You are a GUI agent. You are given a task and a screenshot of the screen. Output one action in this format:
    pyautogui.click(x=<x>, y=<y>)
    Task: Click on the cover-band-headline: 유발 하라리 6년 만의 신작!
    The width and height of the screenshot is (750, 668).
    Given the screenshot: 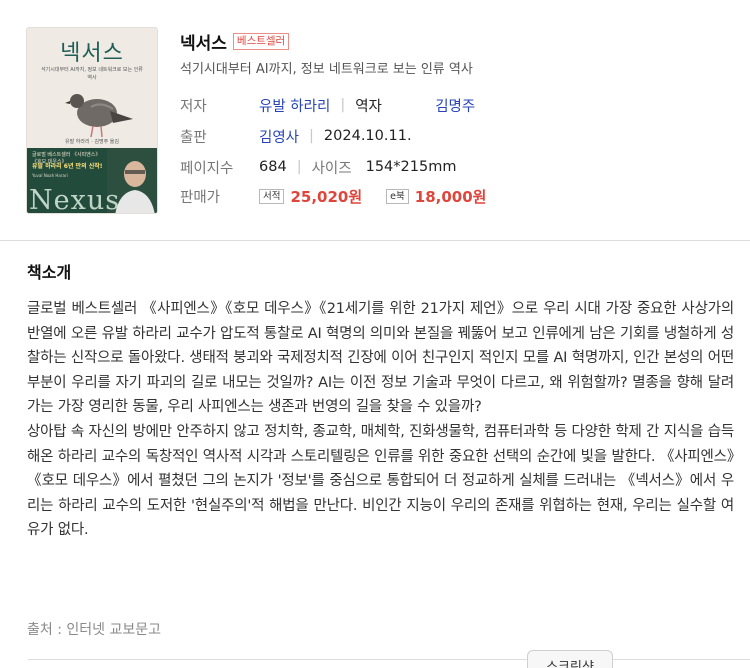 What is the action you would take?
    pyautogui.click(x=67, y=166)
    